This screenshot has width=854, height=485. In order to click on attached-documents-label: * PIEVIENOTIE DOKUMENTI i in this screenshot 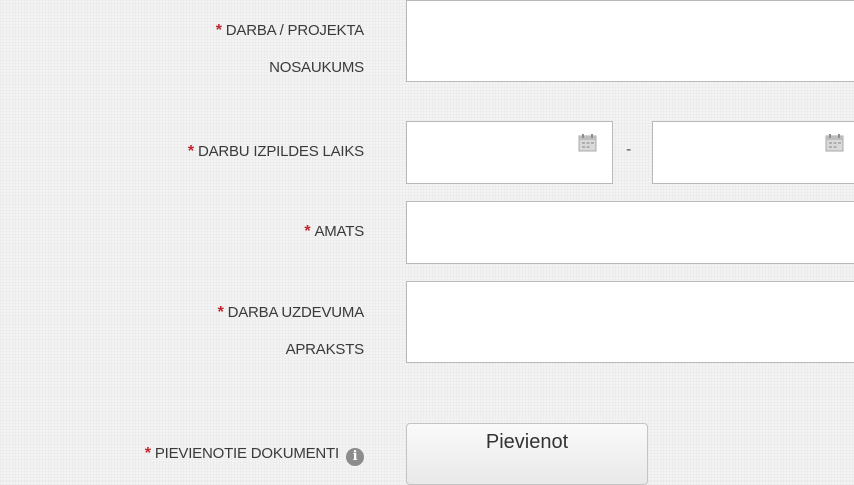, I will do `click(254, 453)`.